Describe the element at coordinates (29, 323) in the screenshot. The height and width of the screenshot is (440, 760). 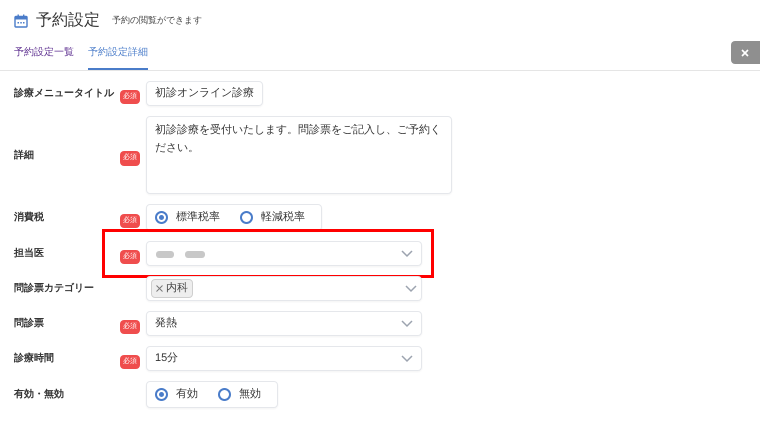
I see `field-label: 問診票` at that location.